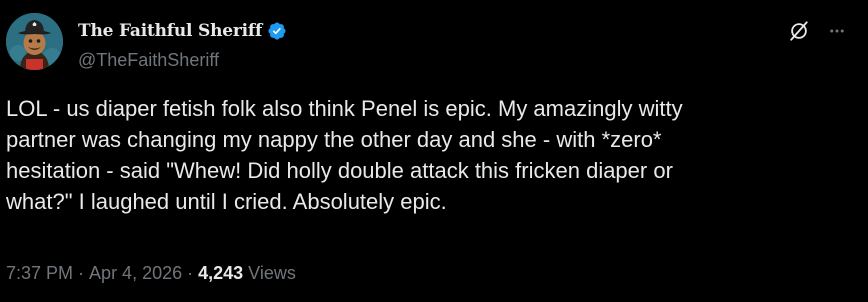  I want to click on tweet-meta: 7:37 PM · Apr 4, 2026 · 4,243 Views, so click(151, 273).